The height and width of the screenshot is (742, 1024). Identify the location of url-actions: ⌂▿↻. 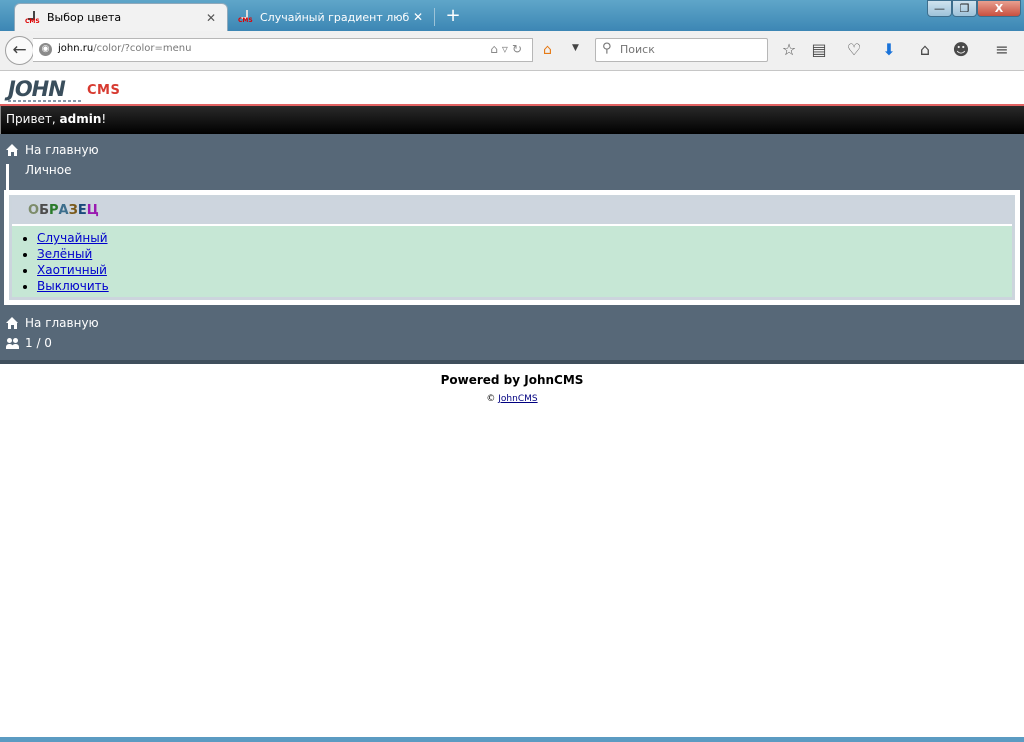
(508, 49).